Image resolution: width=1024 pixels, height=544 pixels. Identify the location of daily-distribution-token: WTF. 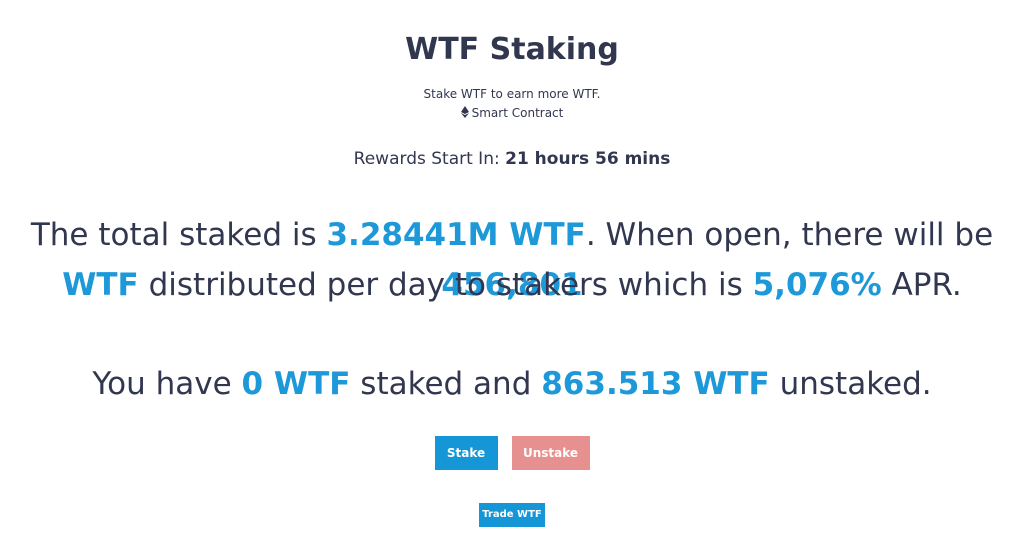
(100, 285).